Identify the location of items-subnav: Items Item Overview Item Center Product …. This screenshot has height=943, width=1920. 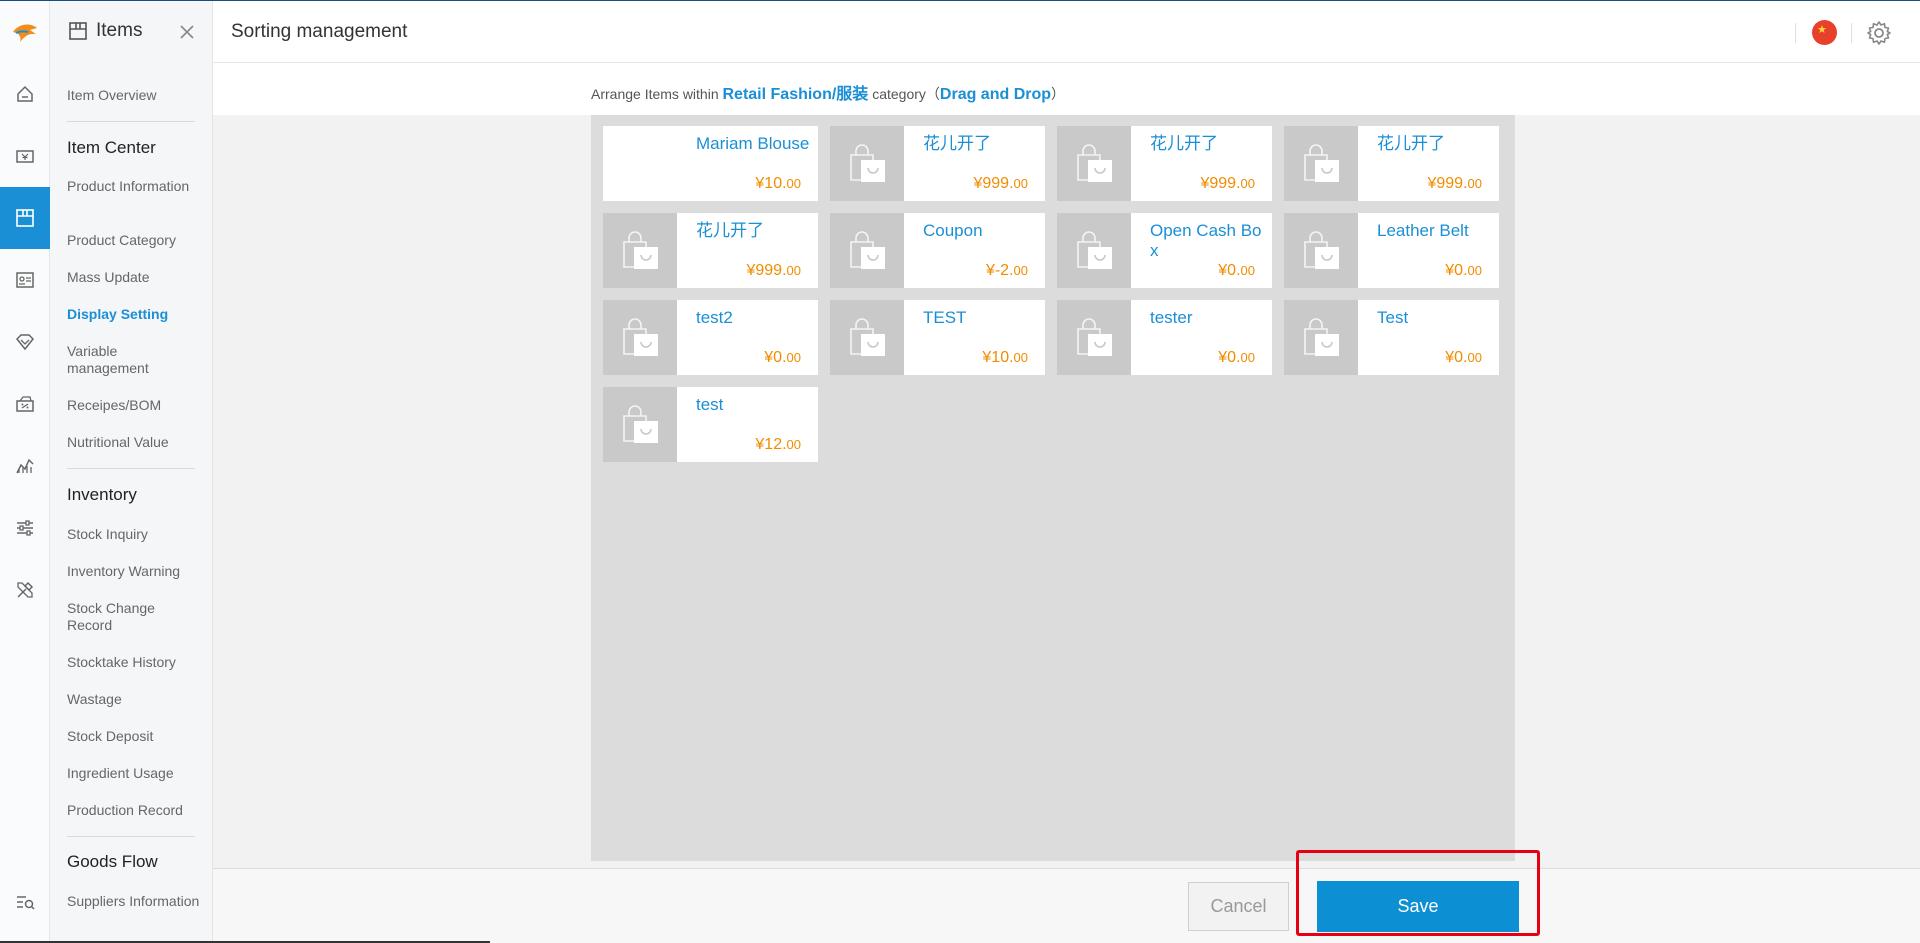
(131, 472).